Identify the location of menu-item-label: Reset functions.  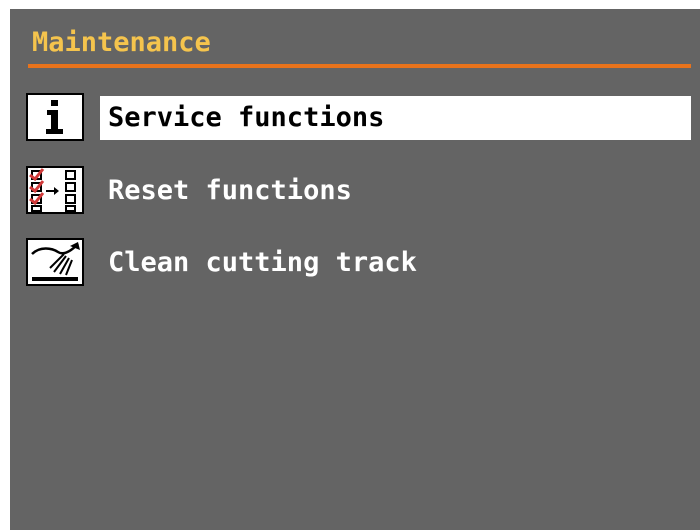
(230, 190).